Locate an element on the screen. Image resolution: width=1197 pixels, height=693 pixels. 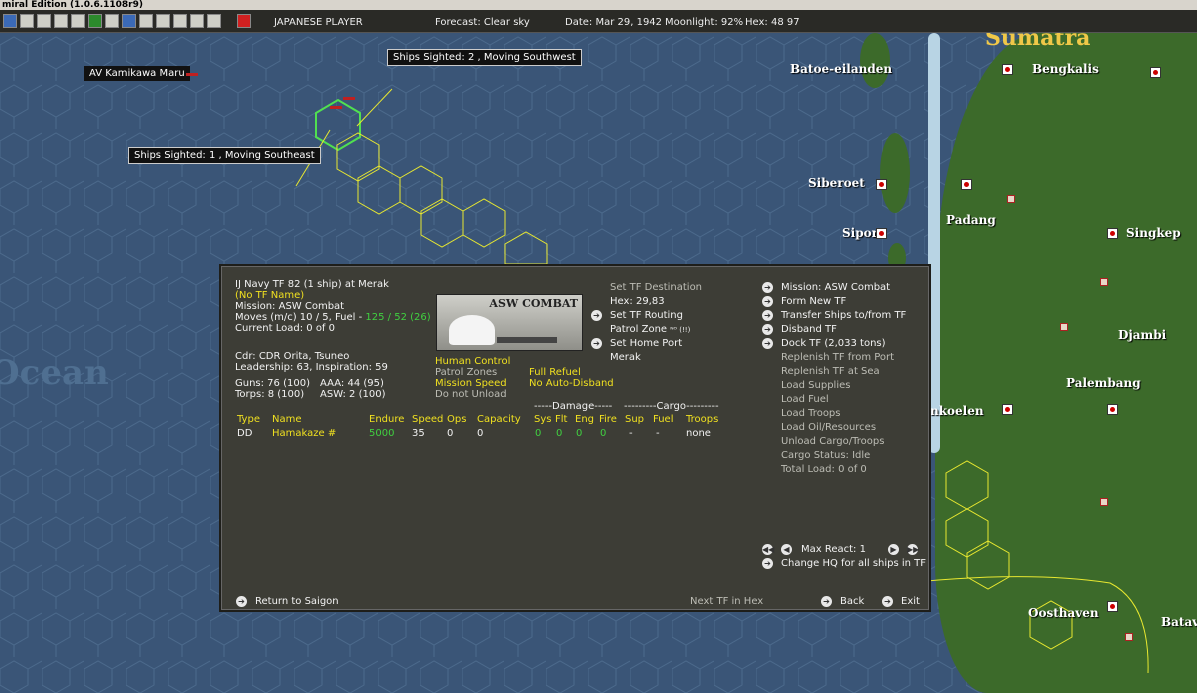
cargo-header: ---------Cargo--------- is located at coordinates (671, 406).